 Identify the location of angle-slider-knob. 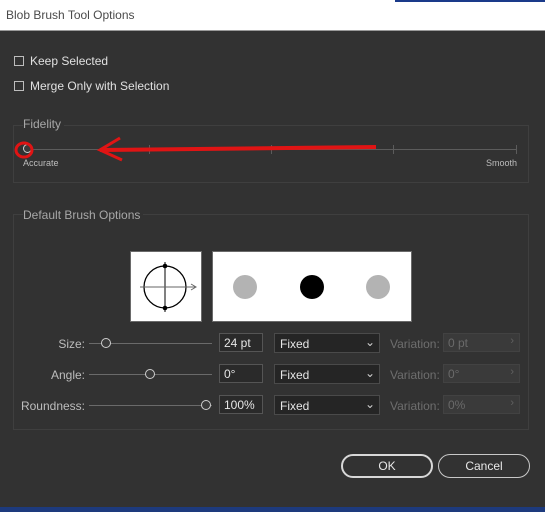
(150, 374).